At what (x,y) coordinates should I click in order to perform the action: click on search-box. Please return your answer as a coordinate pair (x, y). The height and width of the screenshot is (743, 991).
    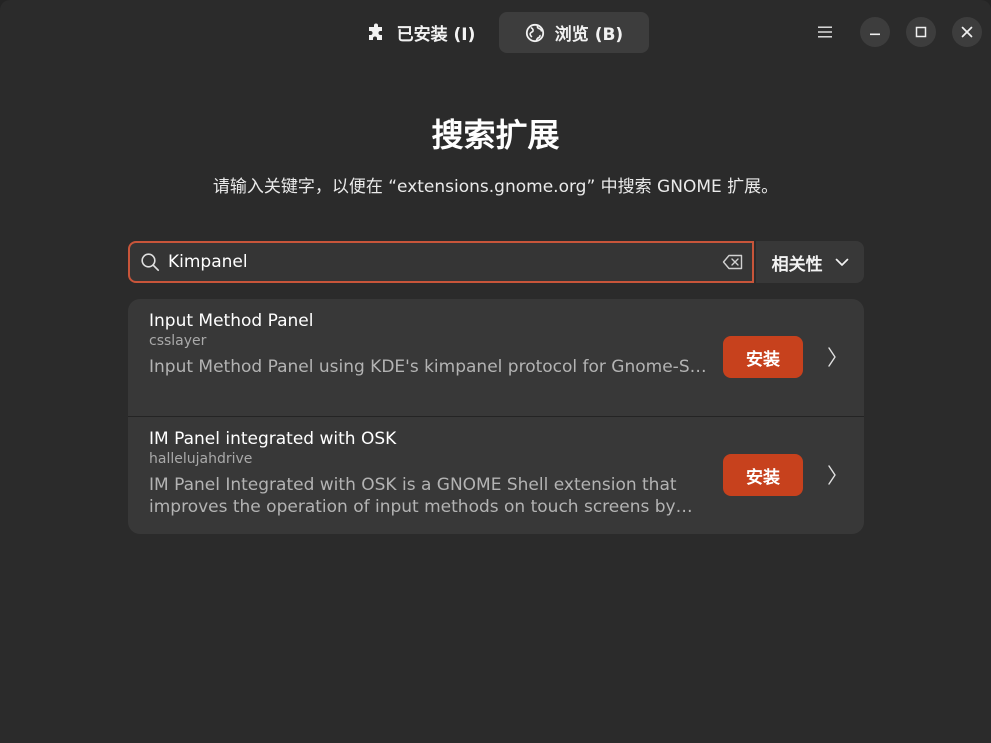
    Looking at the image, I should click on (441, 262).